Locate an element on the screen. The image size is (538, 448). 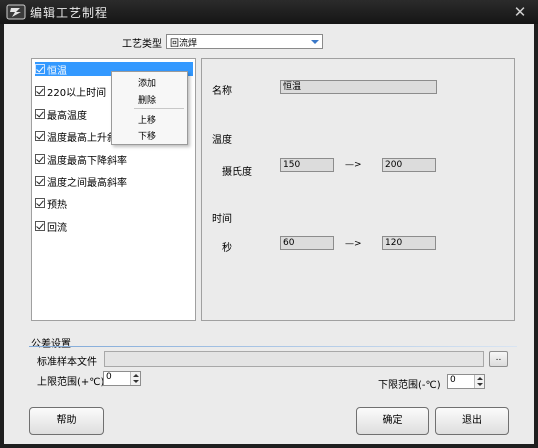
help-button: 帮助 is located at coordinates (66, 421).